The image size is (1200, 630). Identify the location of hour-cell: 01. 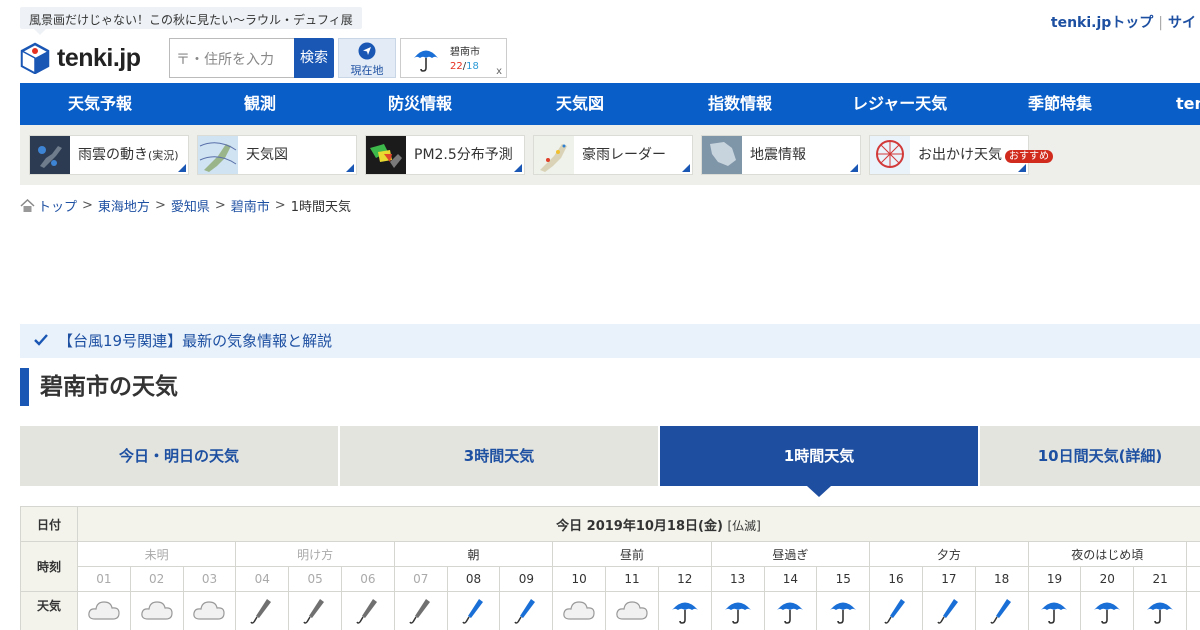
(103, 579).